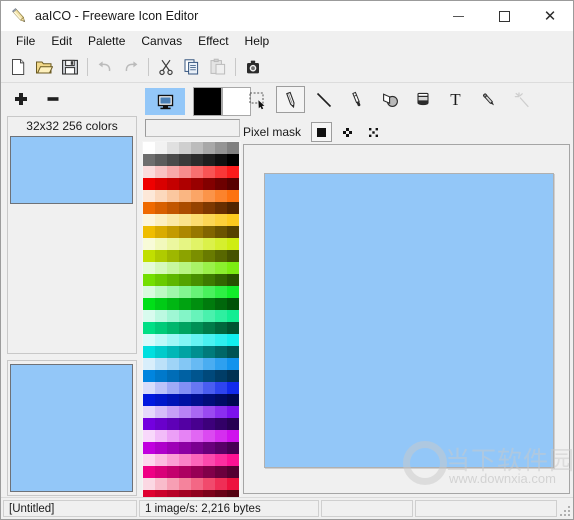  What do you see at coordinates (422, 99) in the screenshot?
I see `fill-tool` at bounding box center [422, 99].